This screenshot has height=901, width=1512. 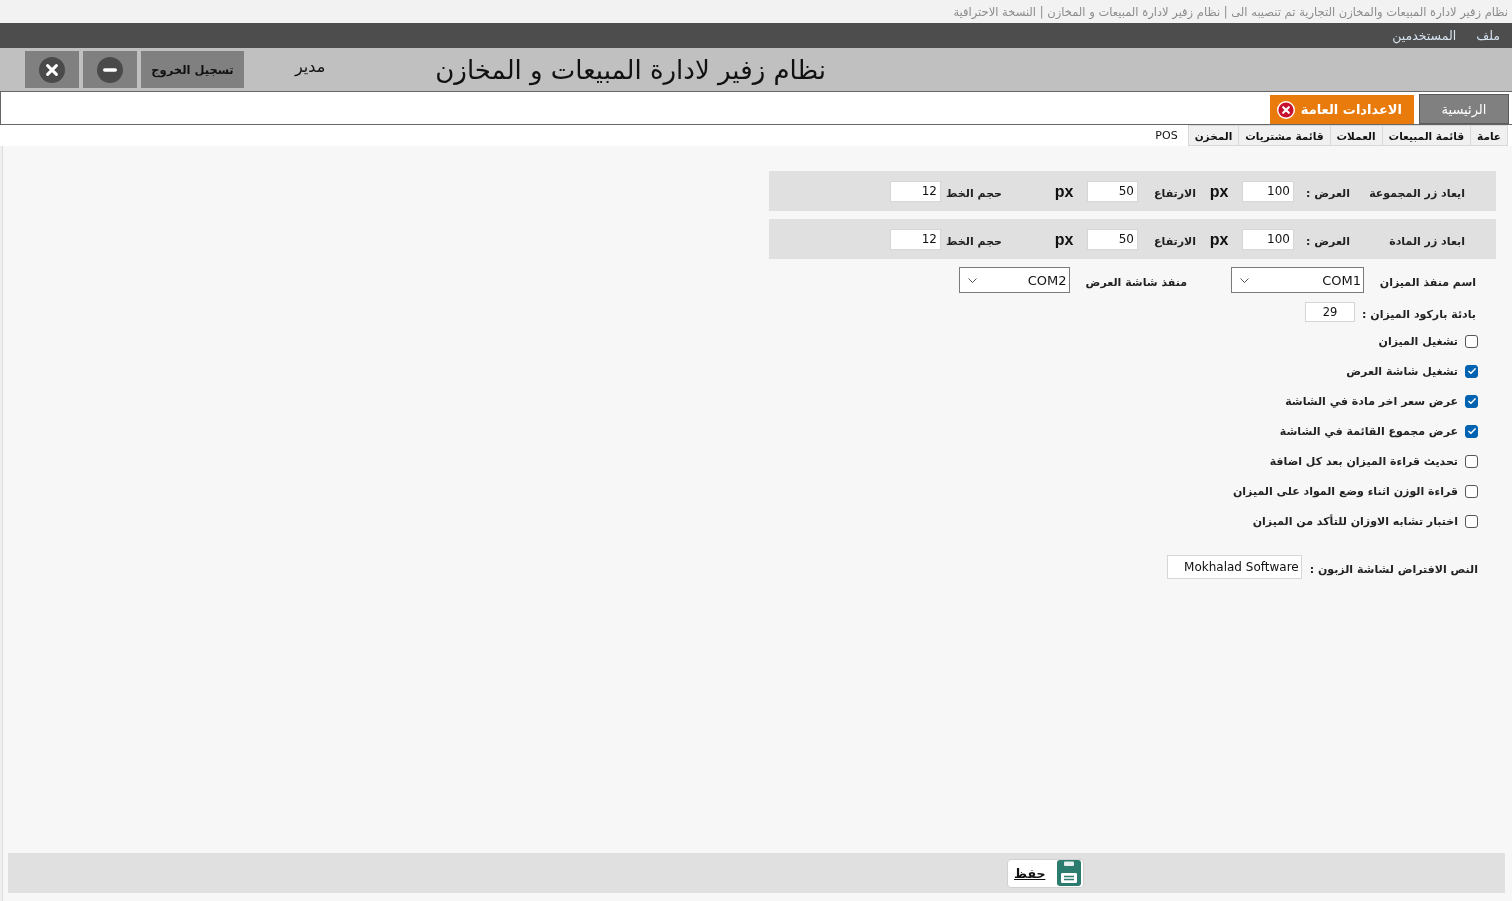 What do you see at coordinates (1425, 135) in the screenshot?
I see `tab: قائمة المبيعات` at bounding box center [1425, 135].